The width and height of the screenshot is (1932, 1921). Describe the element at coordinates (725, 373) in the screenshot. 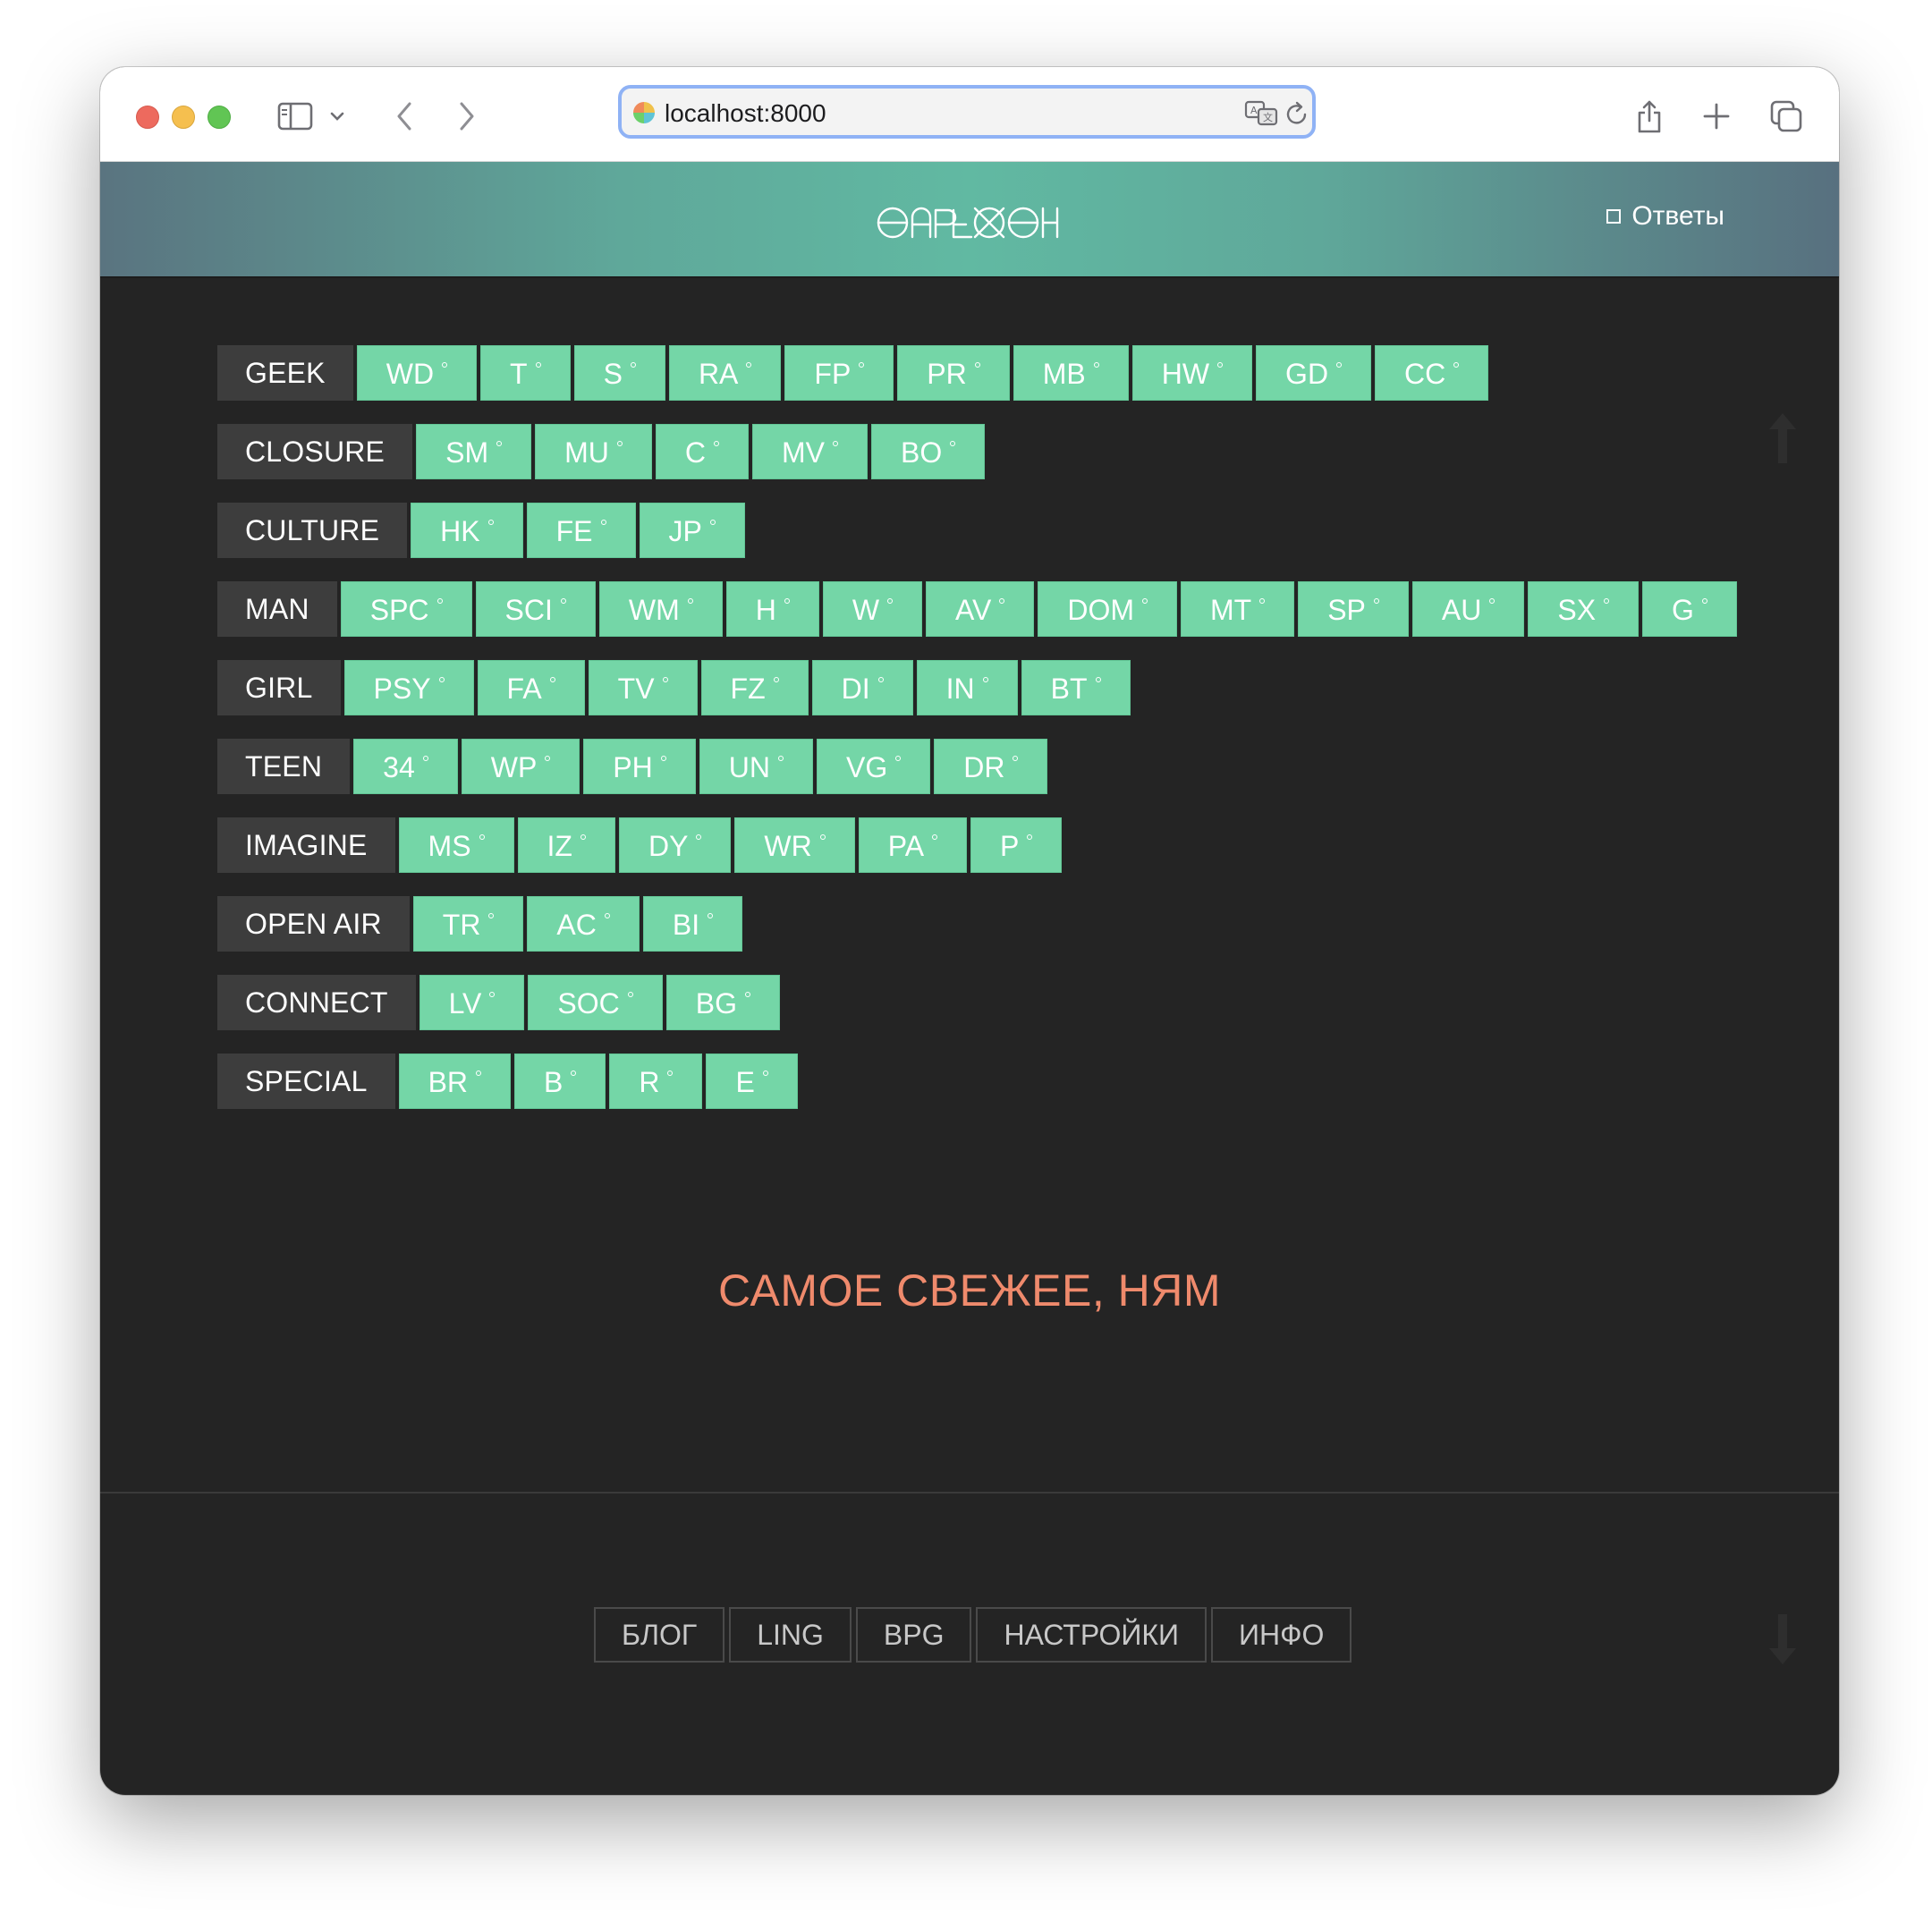

I see `board-button: RA` at that location.